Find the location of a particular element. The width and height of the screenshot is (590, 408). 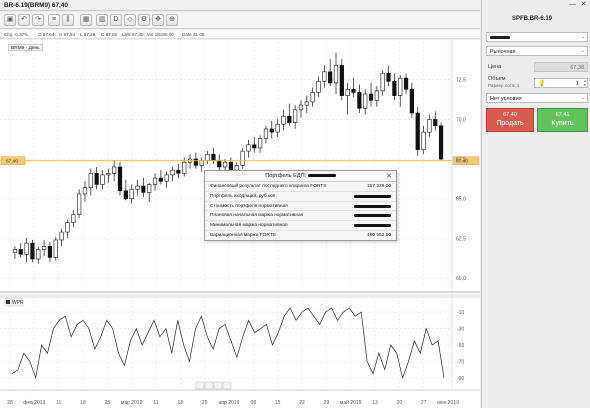

draw-icon: ◇ is located at coordinates (130, 20).